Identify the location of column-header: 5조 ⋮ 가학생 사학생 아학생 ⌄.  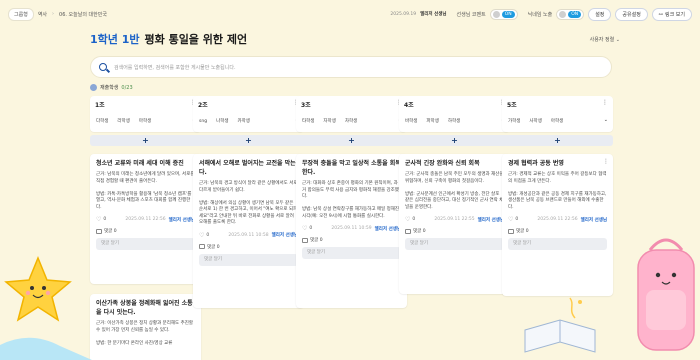
(557, 114).